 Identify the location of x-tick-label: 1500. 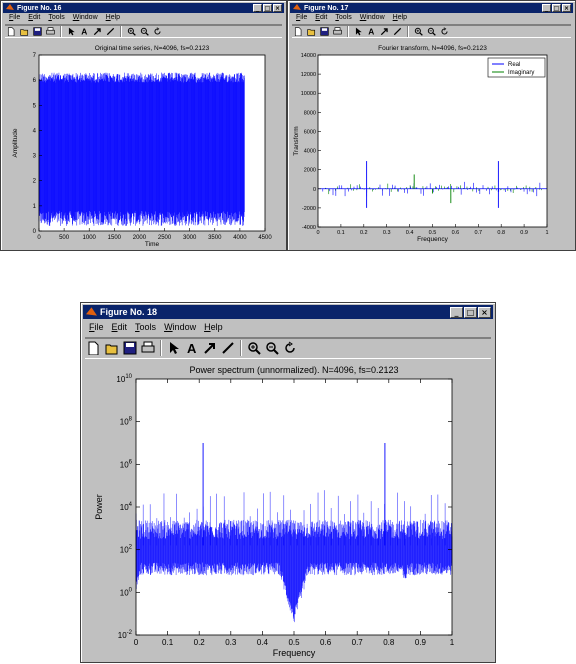
(115, 238).